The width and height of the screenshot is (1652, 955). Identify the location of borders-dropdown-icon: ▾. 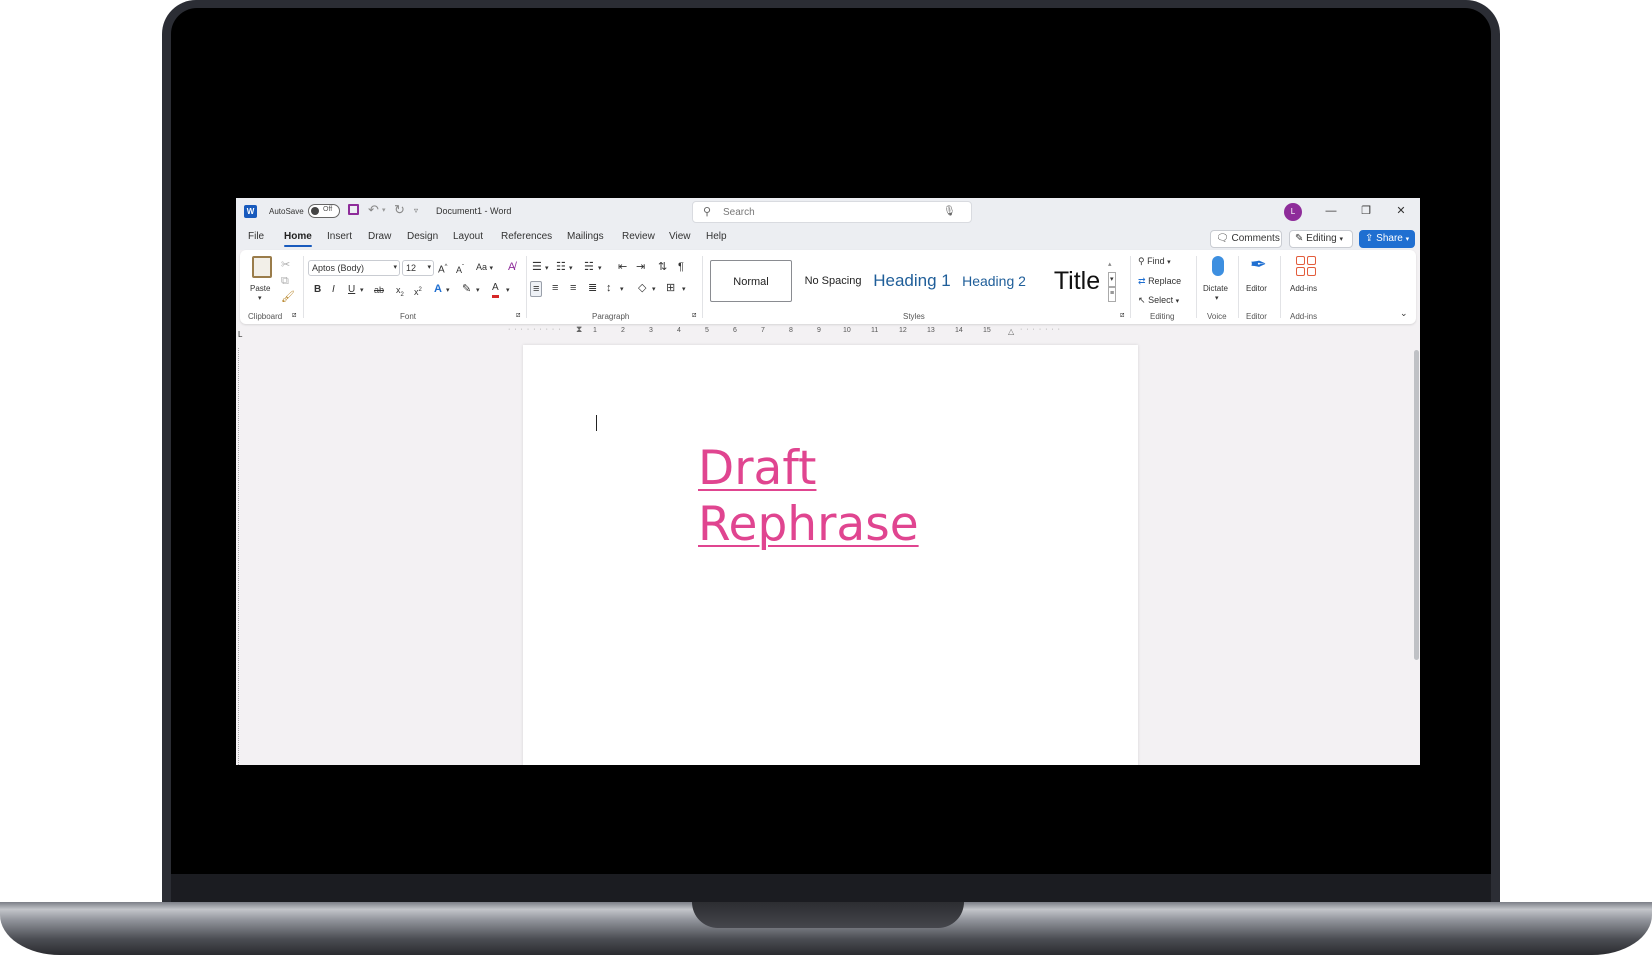
(684, 290).